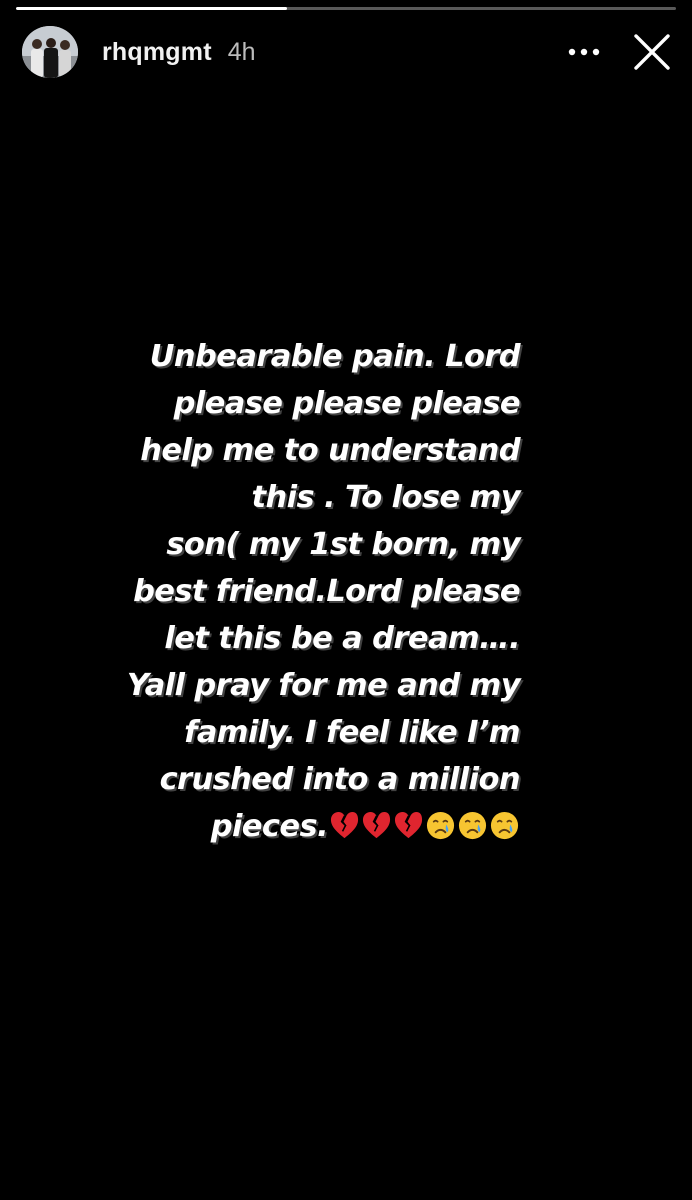 The height and width of the screenshot is (1200, 692). What do you see at coordinates (151, 8) in the screenshot?
I see `story-progress-fill` at bounding box center [151, 8].